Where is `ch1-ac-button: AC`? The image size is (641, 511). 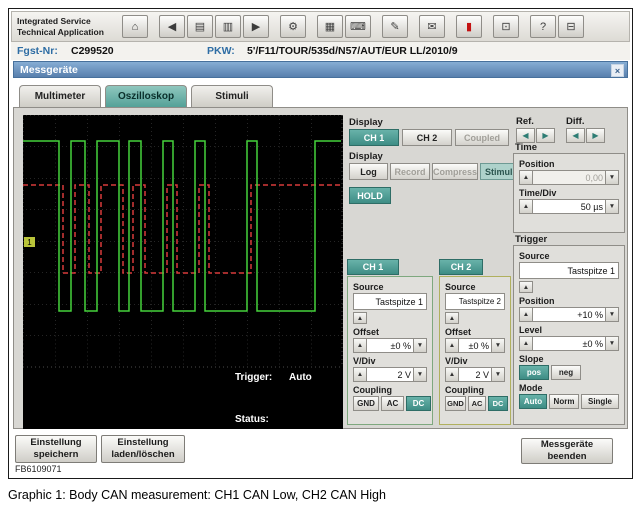
ch1-ac-button: AC is located at coordinates (392, 403).